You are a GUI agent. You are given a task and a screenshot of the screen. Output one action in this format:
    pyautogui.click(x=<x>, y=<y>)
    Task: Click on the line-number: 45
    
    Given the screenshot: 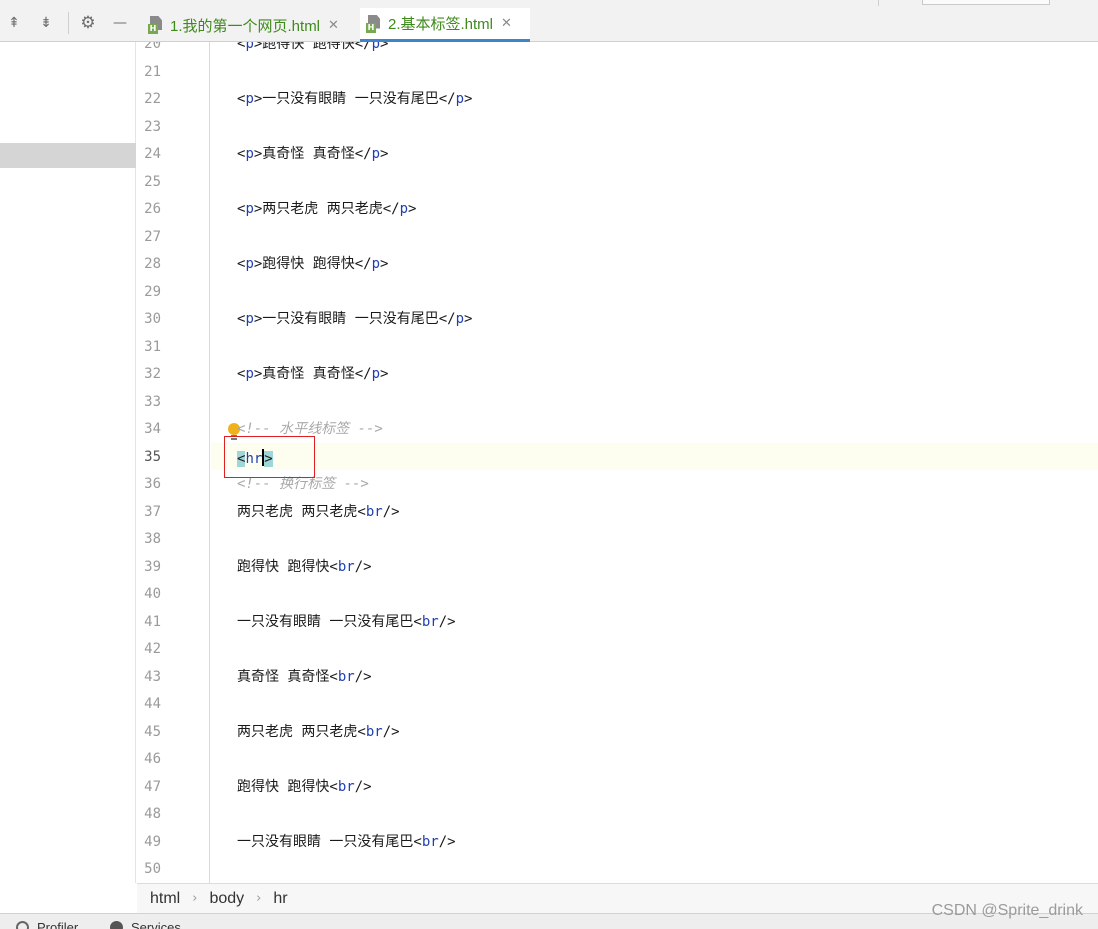 What is the action you would take?
    pyautogui.click(x=152, y=731)
    